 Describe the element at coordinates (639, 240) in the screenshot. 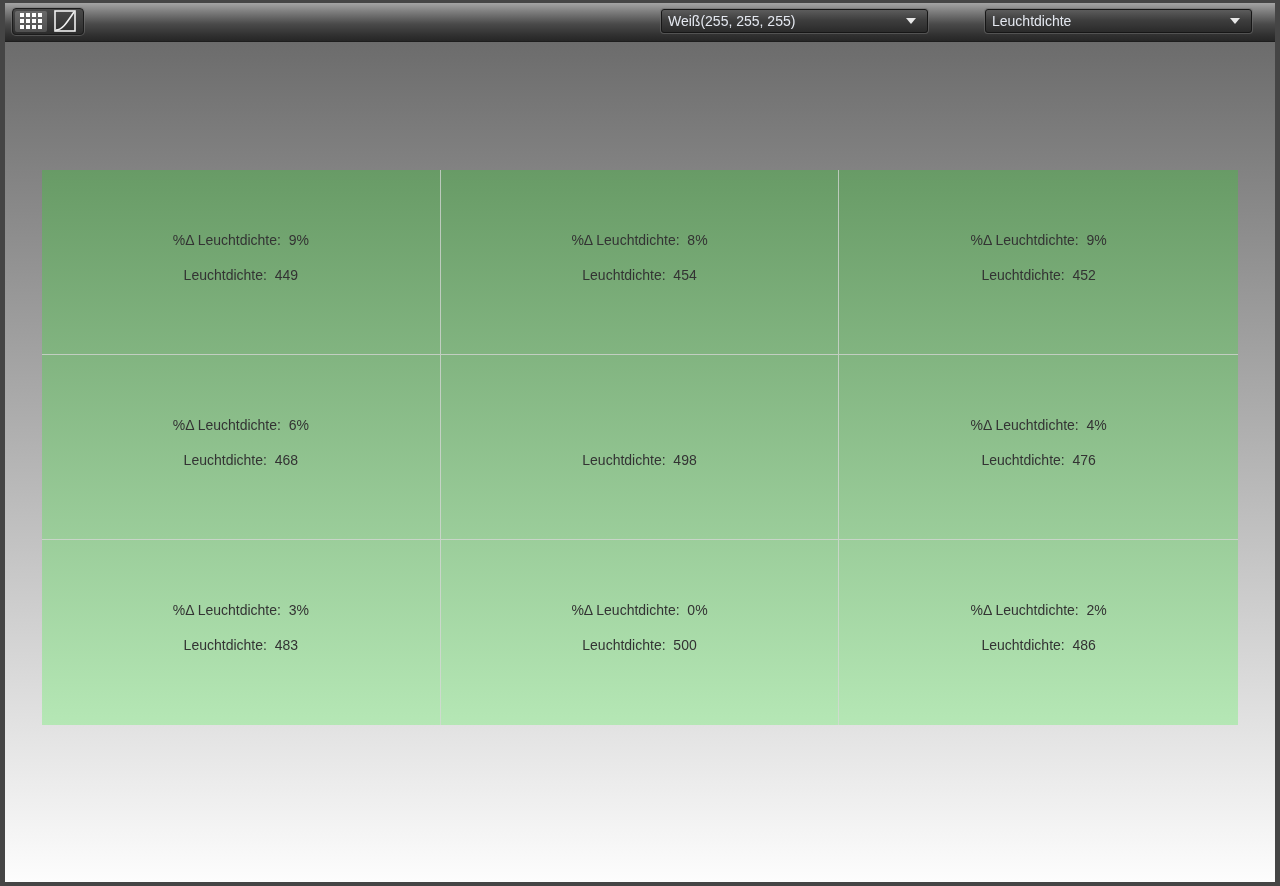

I see `delta-reading: %Δ Leuchtdichte: 8%` at that location.